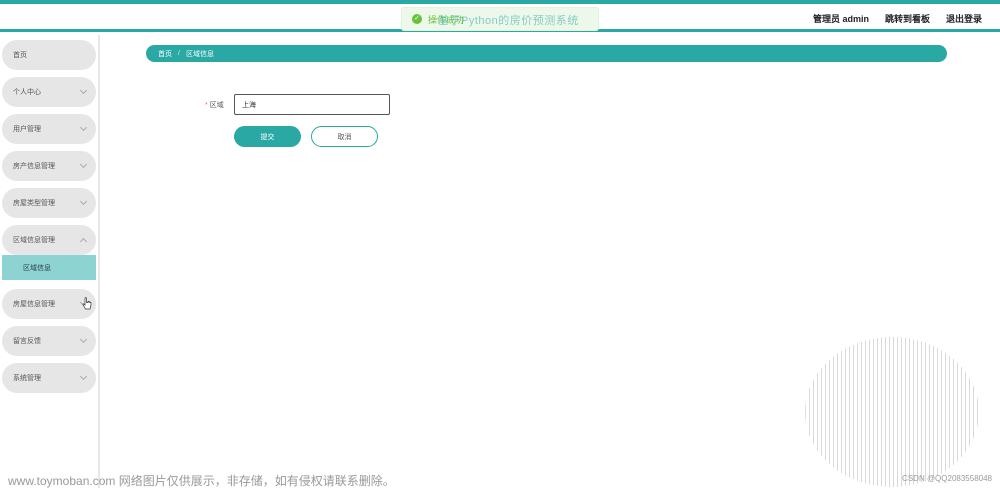 Image resolution: width=1000 pixels, height=489 pixels. What do you see at coordinates (201, 481) in the screenshot?
I see `site-watermark: www.toymoban.com 网络图片仅供展示，非存储，如有侵权请联系删除。` at bounding box center [201, 481].